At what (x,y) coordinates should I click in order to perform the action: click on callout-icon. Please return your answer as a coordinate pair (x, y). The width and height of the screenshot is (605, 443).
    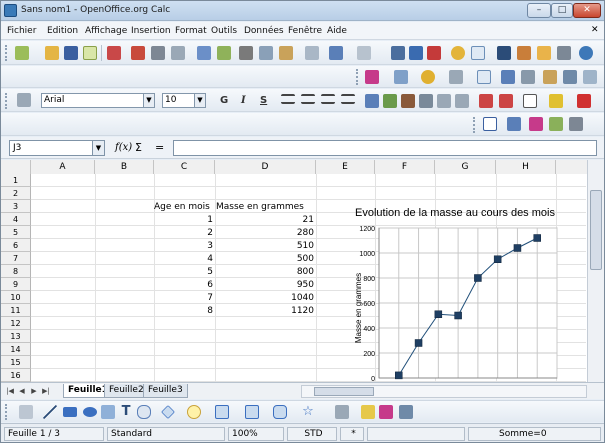
    Looking at the image, I should click on (144, 412).